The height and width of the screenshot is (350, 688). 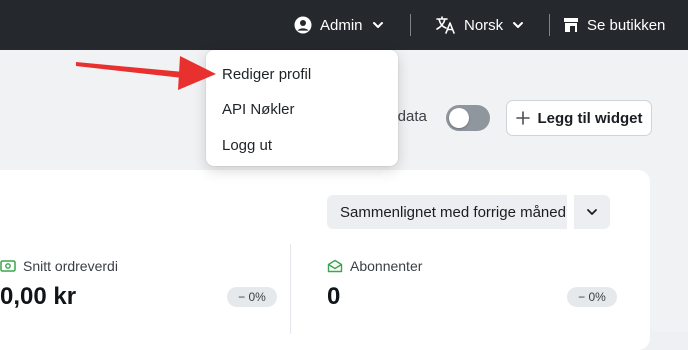 What do you see at coordinates (571, 25) in the screenshot?
I see `store-icon` at bounding box center [571, 25].